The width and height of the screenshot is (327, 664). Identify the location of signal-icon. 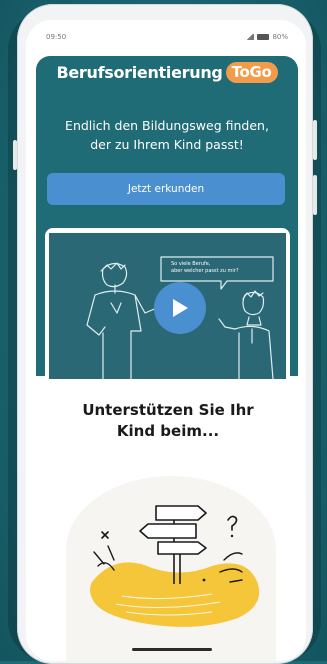
(250, 37).